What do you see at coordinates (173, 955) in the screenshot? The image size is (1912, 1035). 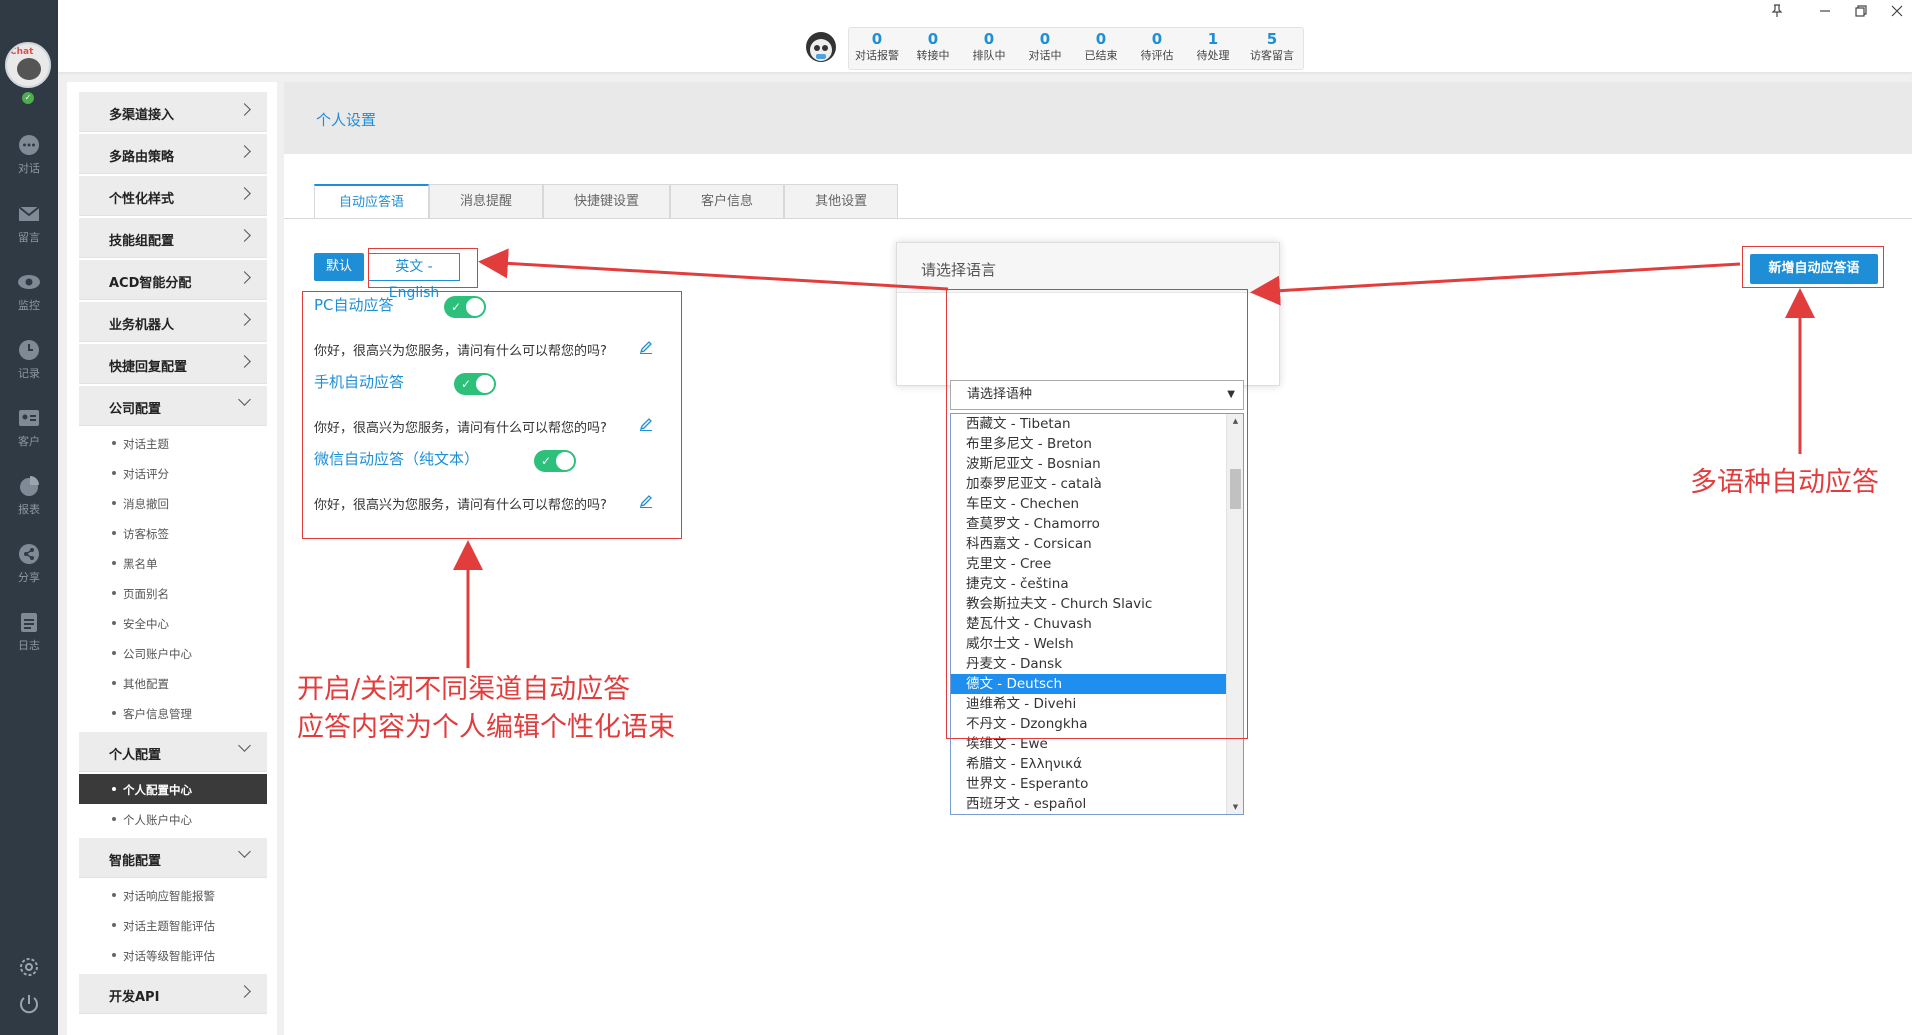 I see `menu-item-level-evaluation: 对话等级智能评估` at bounding box center [173, 955].